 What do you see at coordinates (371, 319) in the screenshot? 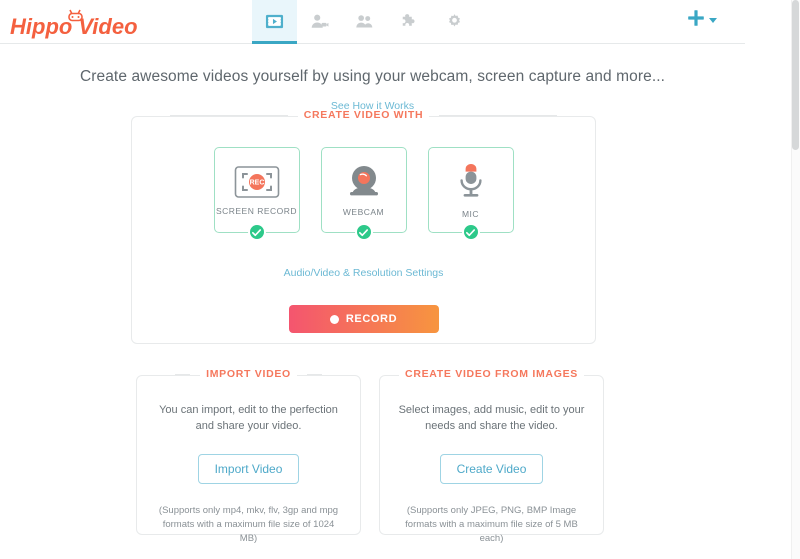
I see `record-button-label: RECORD` at bounding box center [371, 319].